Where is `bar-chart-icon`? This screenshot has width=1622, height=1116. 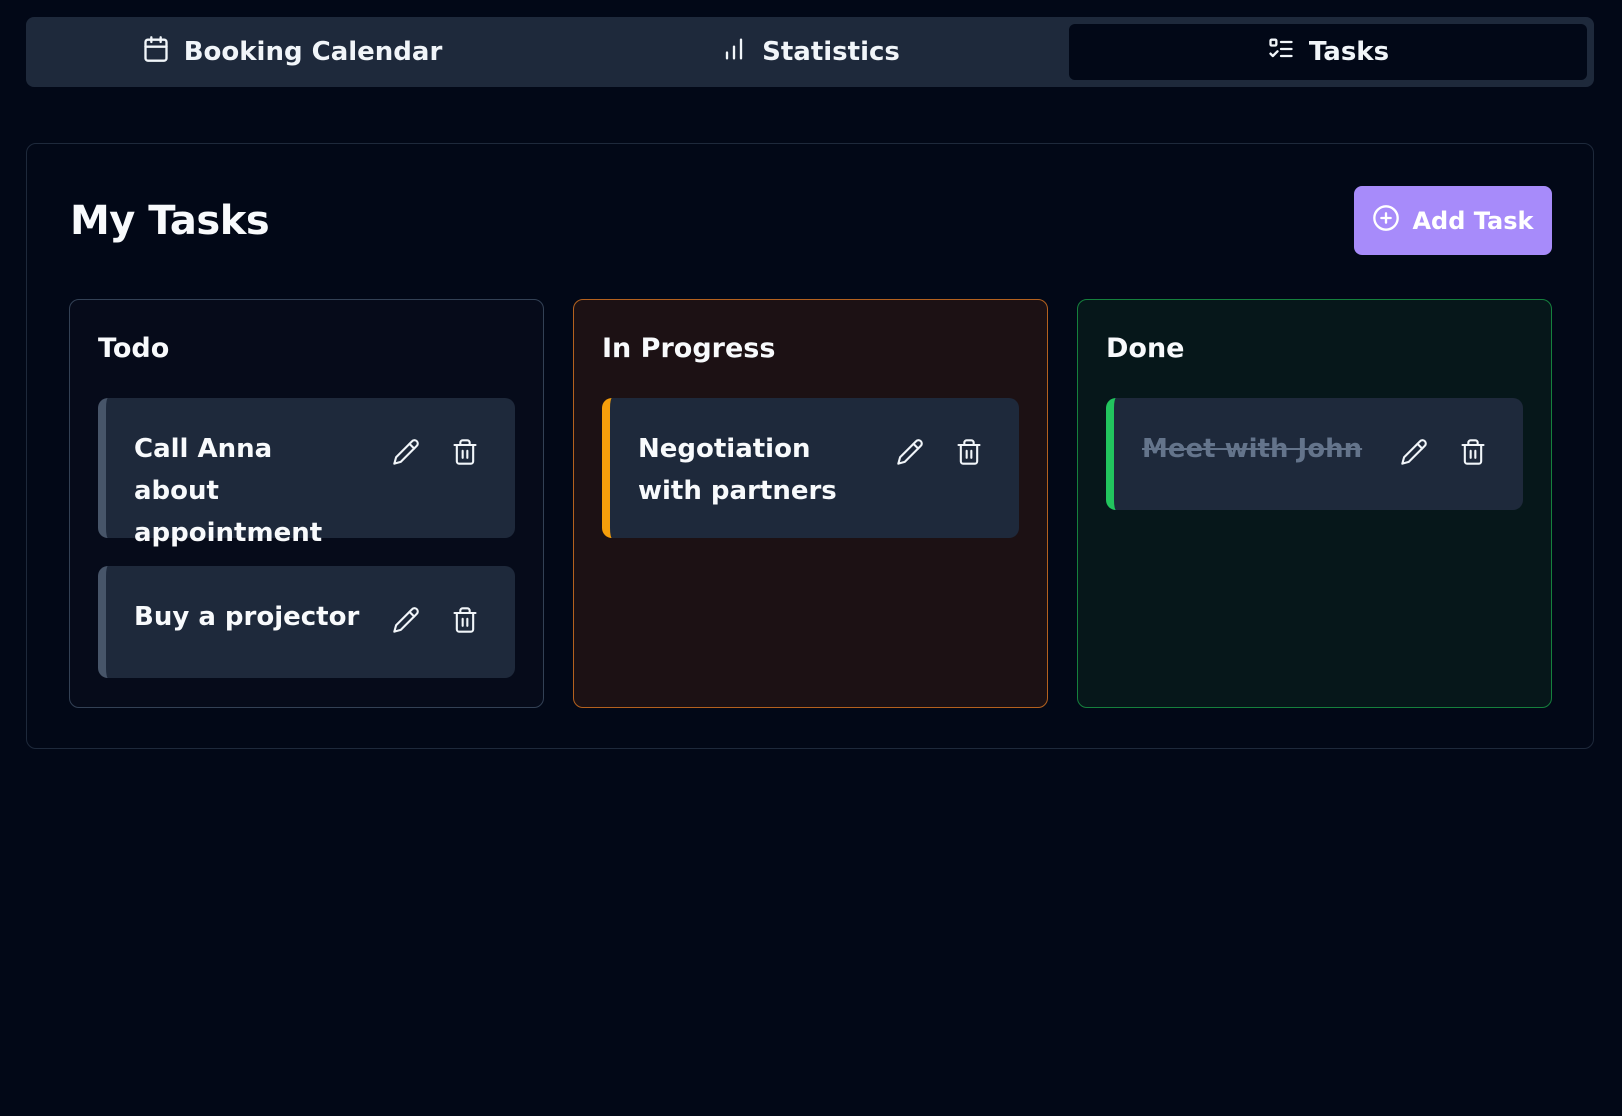
bar-chart-icon is located at coordinates (734, 52).